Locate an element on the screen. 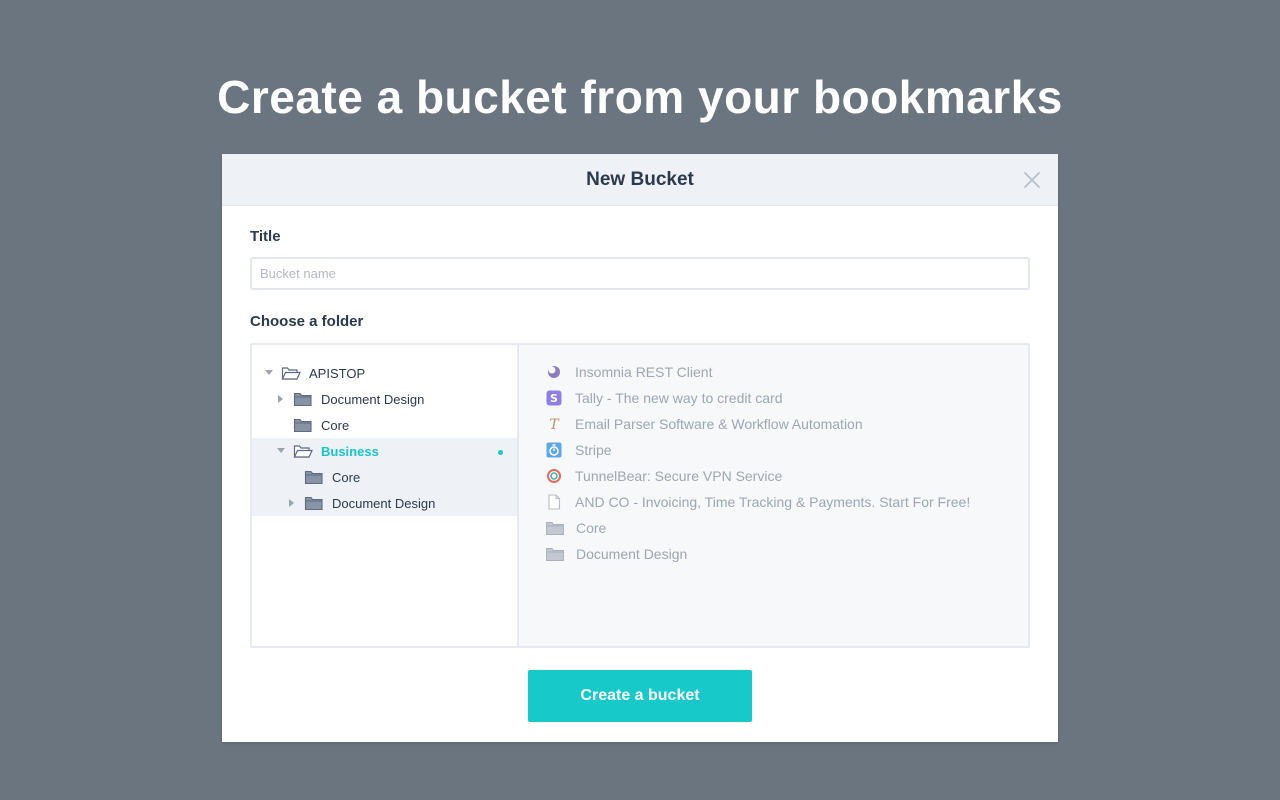  page-headline: Create a bucket from your bookmarks is located at coordinates (640, 97).